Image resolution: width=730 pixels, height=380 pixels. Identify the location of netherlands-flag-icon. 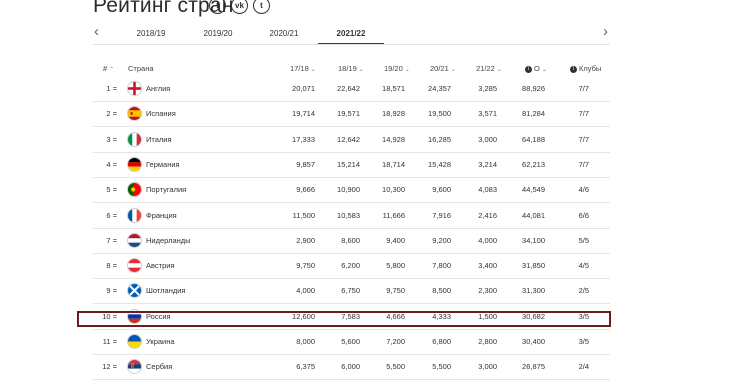
(134, 240).